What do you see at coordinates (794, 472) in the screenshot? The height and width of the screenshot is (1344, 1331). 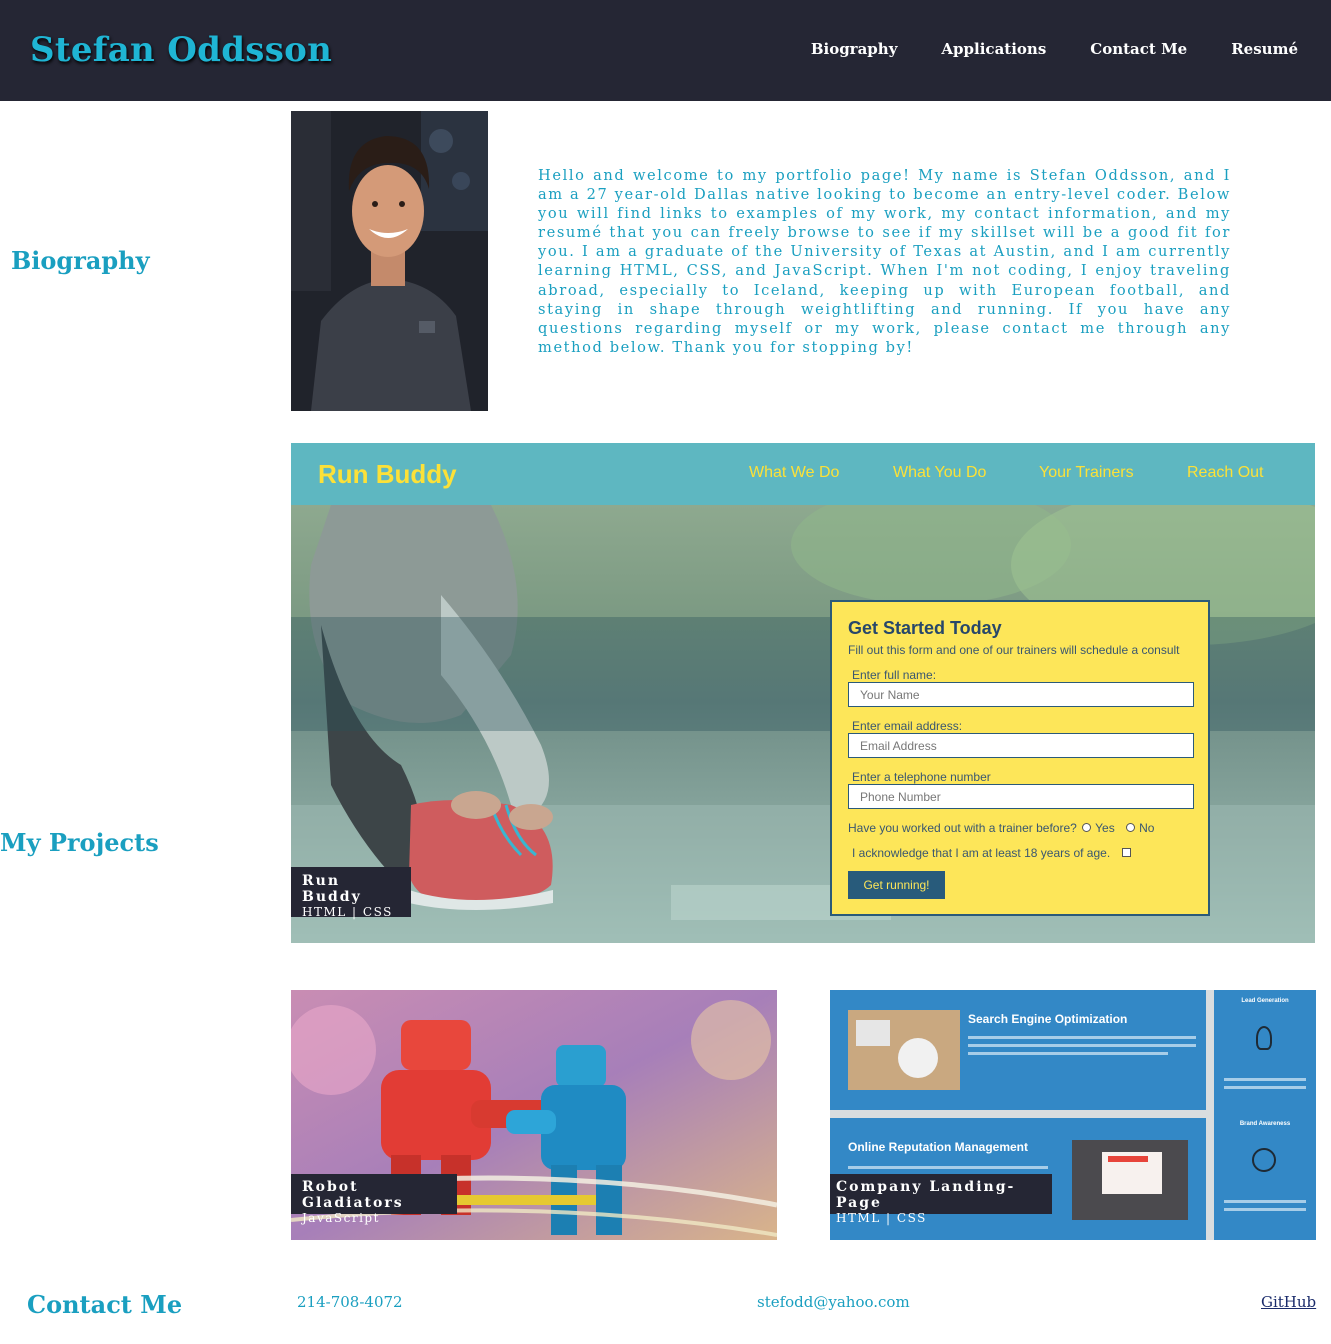 I see `run-buddy-nav-item: What We Do` at bounding box center [794, 472].